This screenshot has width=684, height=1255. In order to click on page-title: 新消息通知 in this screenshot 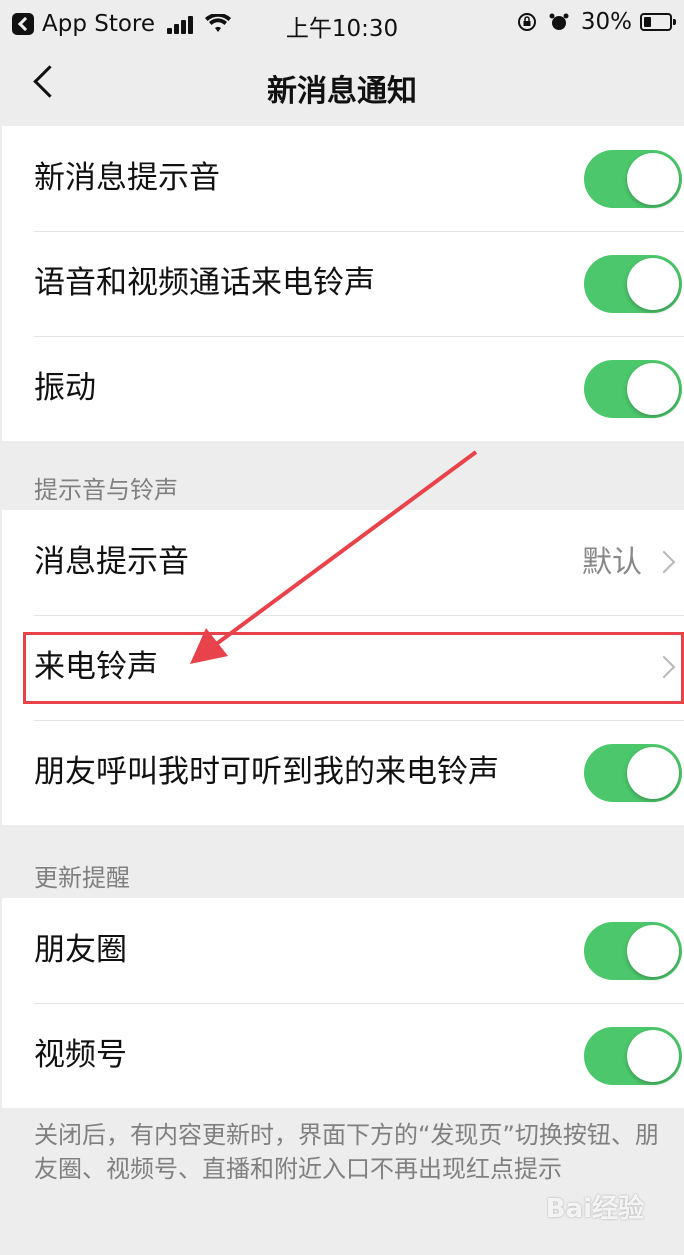, I will do `click(342, 91)`.